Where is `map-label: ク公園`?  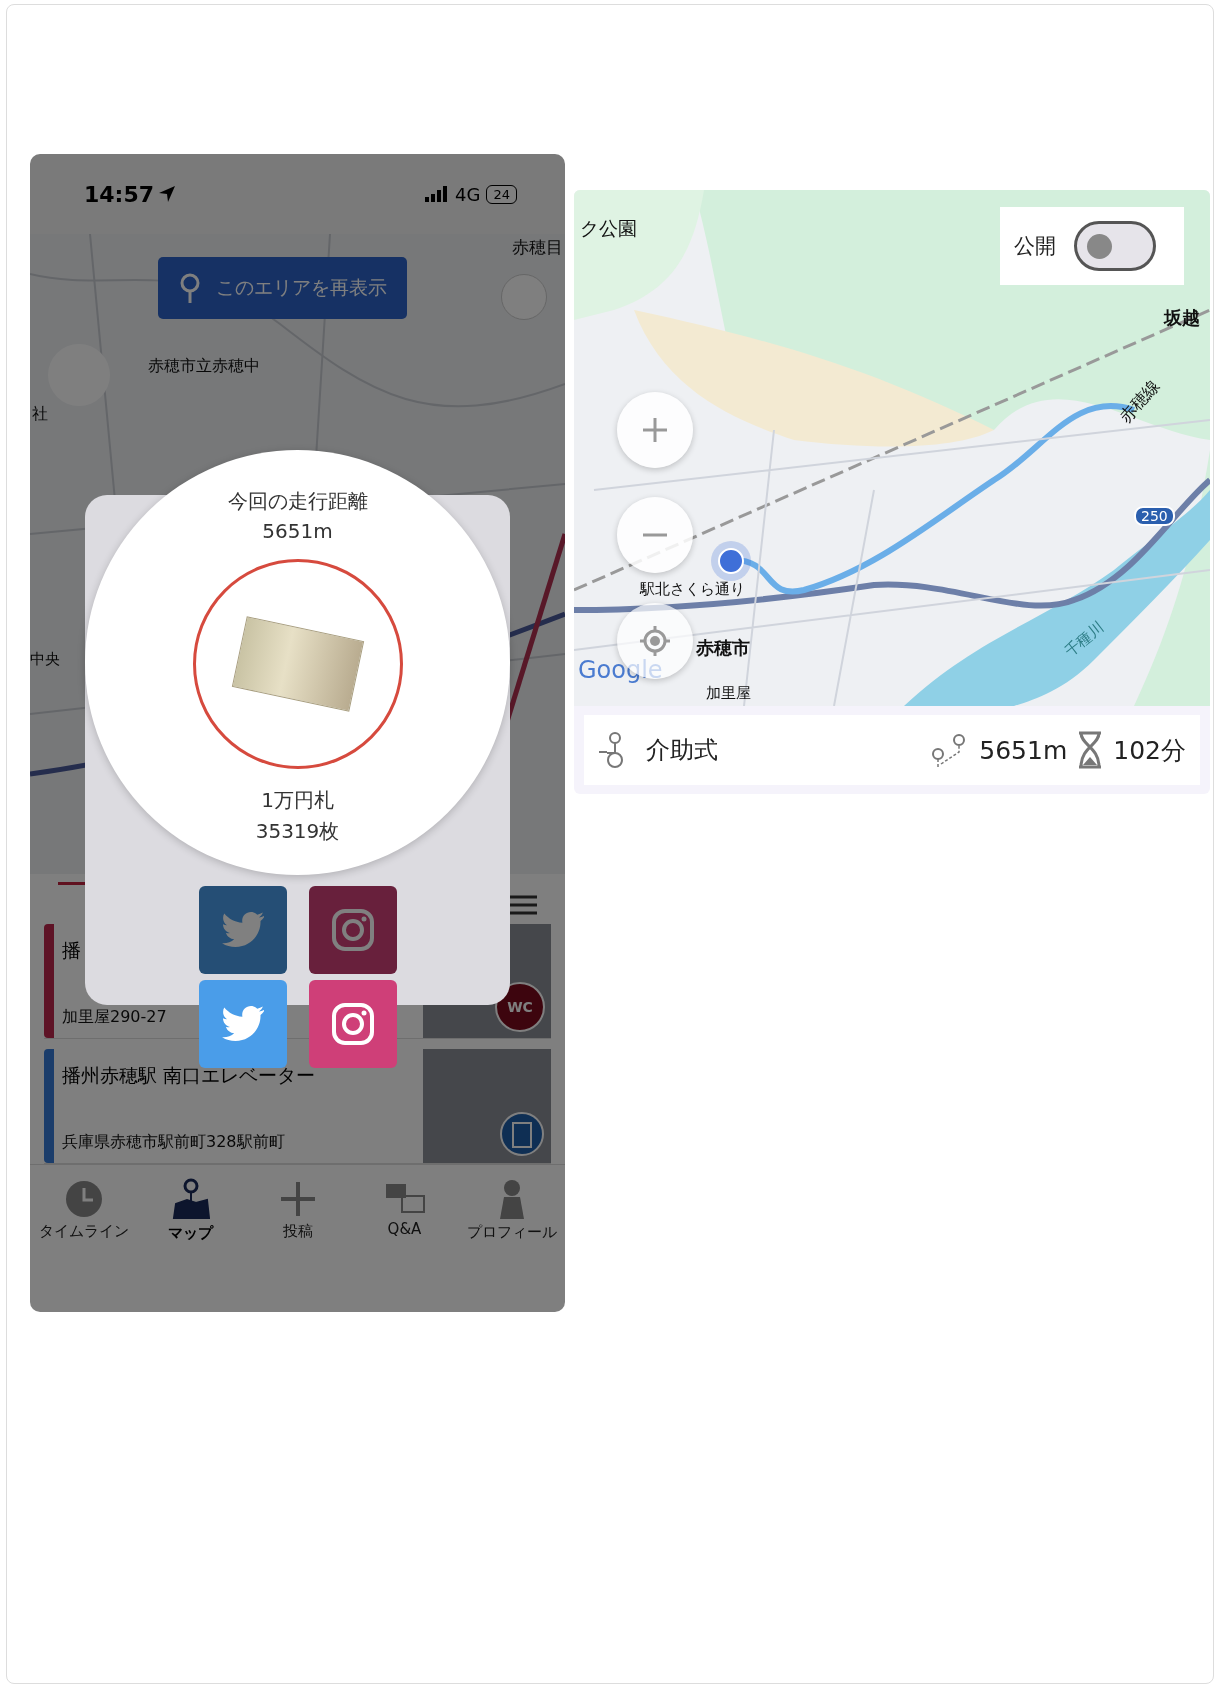 map-label: ク公園 is located at coordinates (608, 228).